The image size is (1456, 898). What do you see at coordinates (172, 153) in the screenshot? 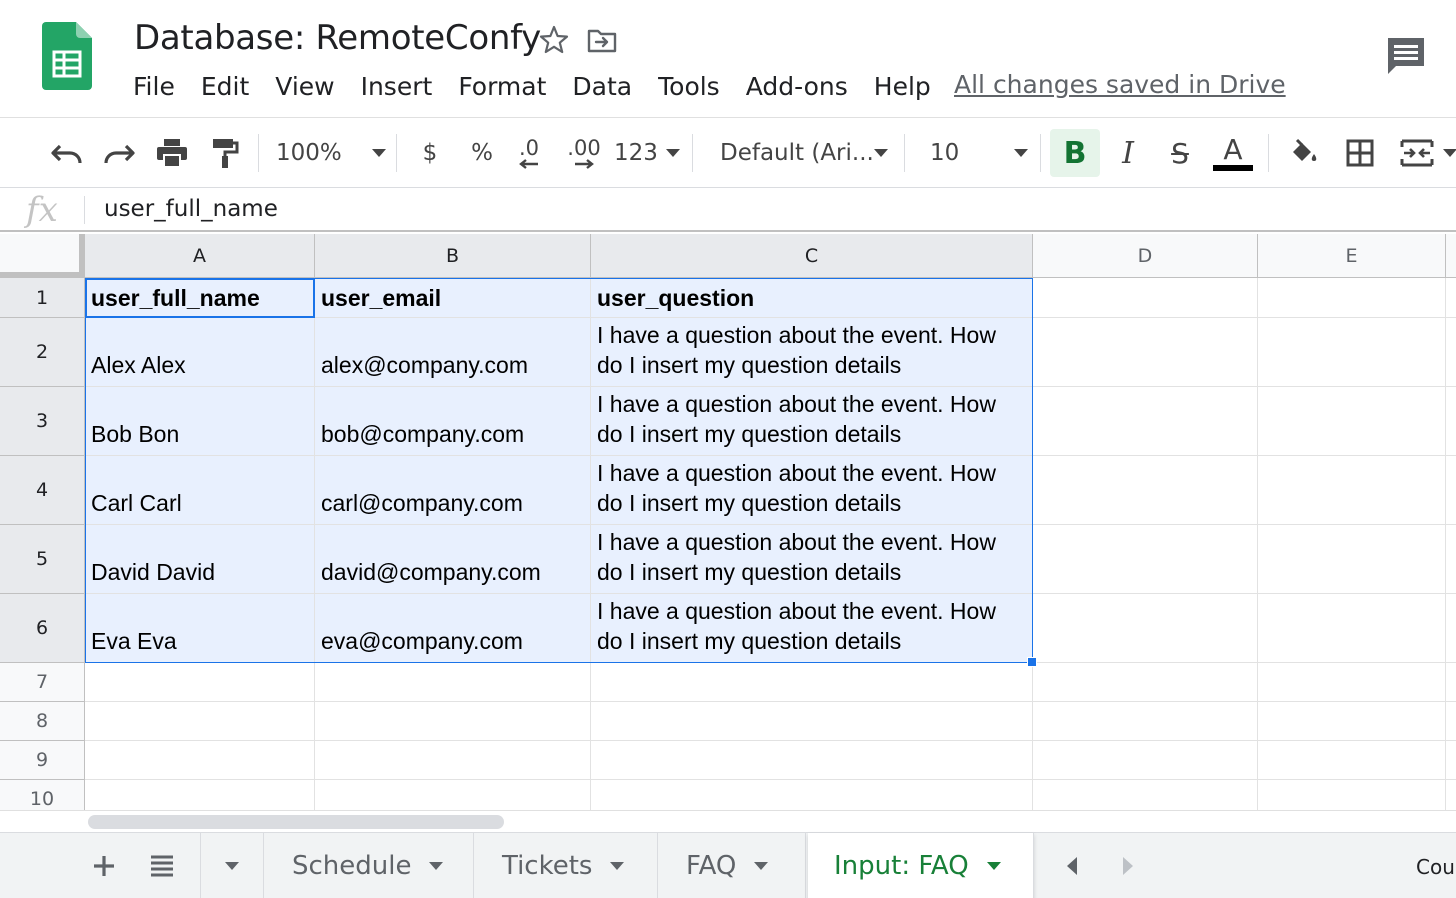
I see `print-button` at bounding box center [172, 153].